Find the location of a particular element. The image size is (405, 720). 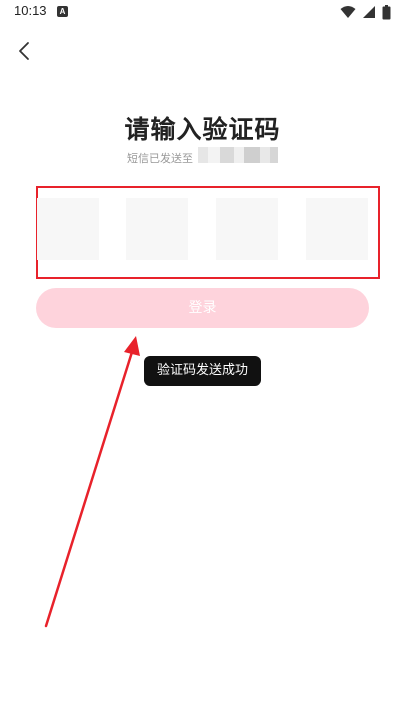

masked-phone-number is located at coordinates (238, 155).